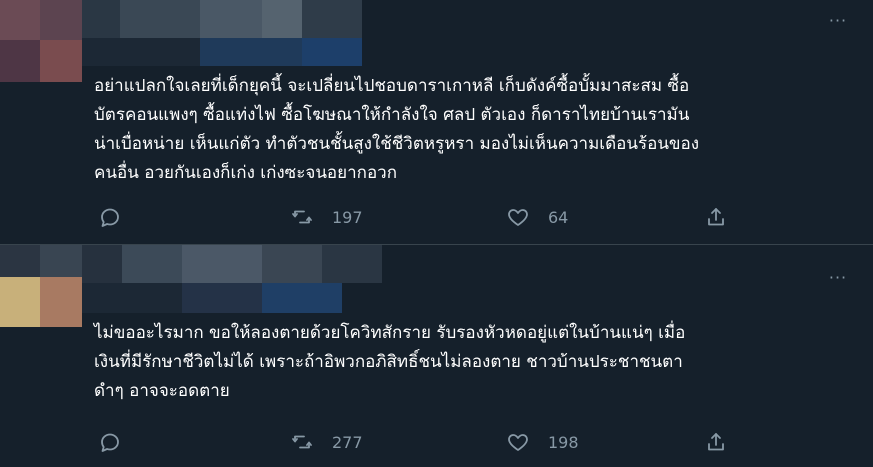  I want to click on like-button: 198, so click(542, 442).